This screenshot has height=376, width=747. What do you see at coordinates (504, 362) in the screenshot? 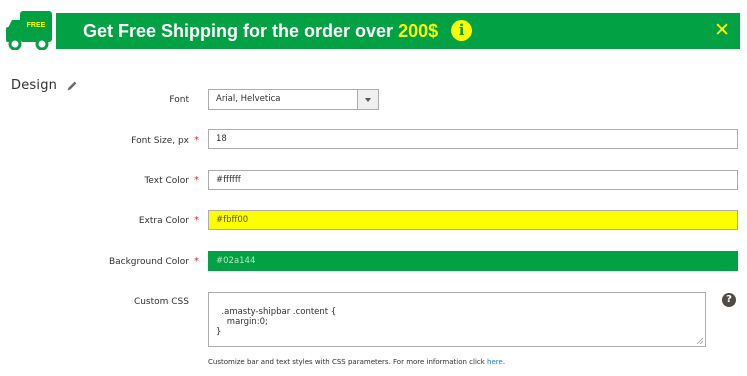
I see `custom-css-note-end: .` at bounding box center [504, 362].